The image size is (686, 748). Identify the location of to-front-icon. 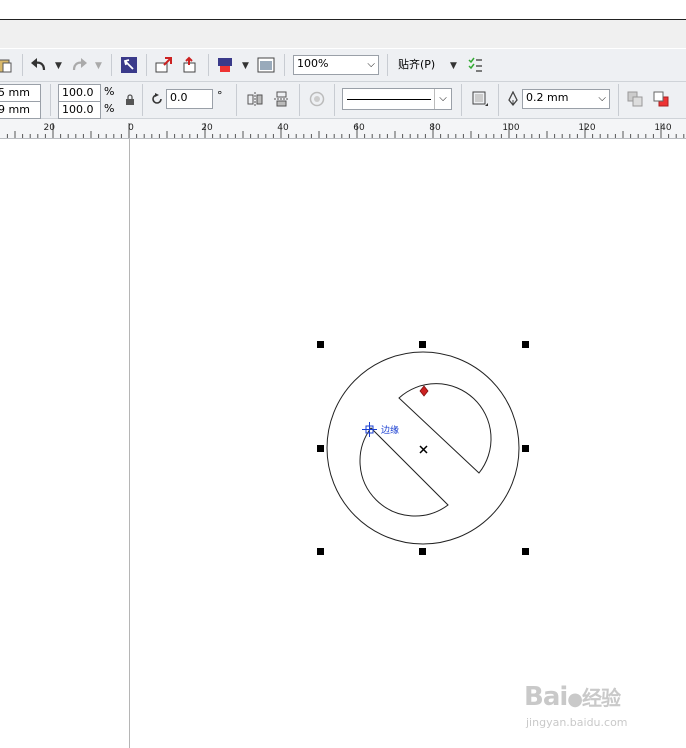
(635, 99).